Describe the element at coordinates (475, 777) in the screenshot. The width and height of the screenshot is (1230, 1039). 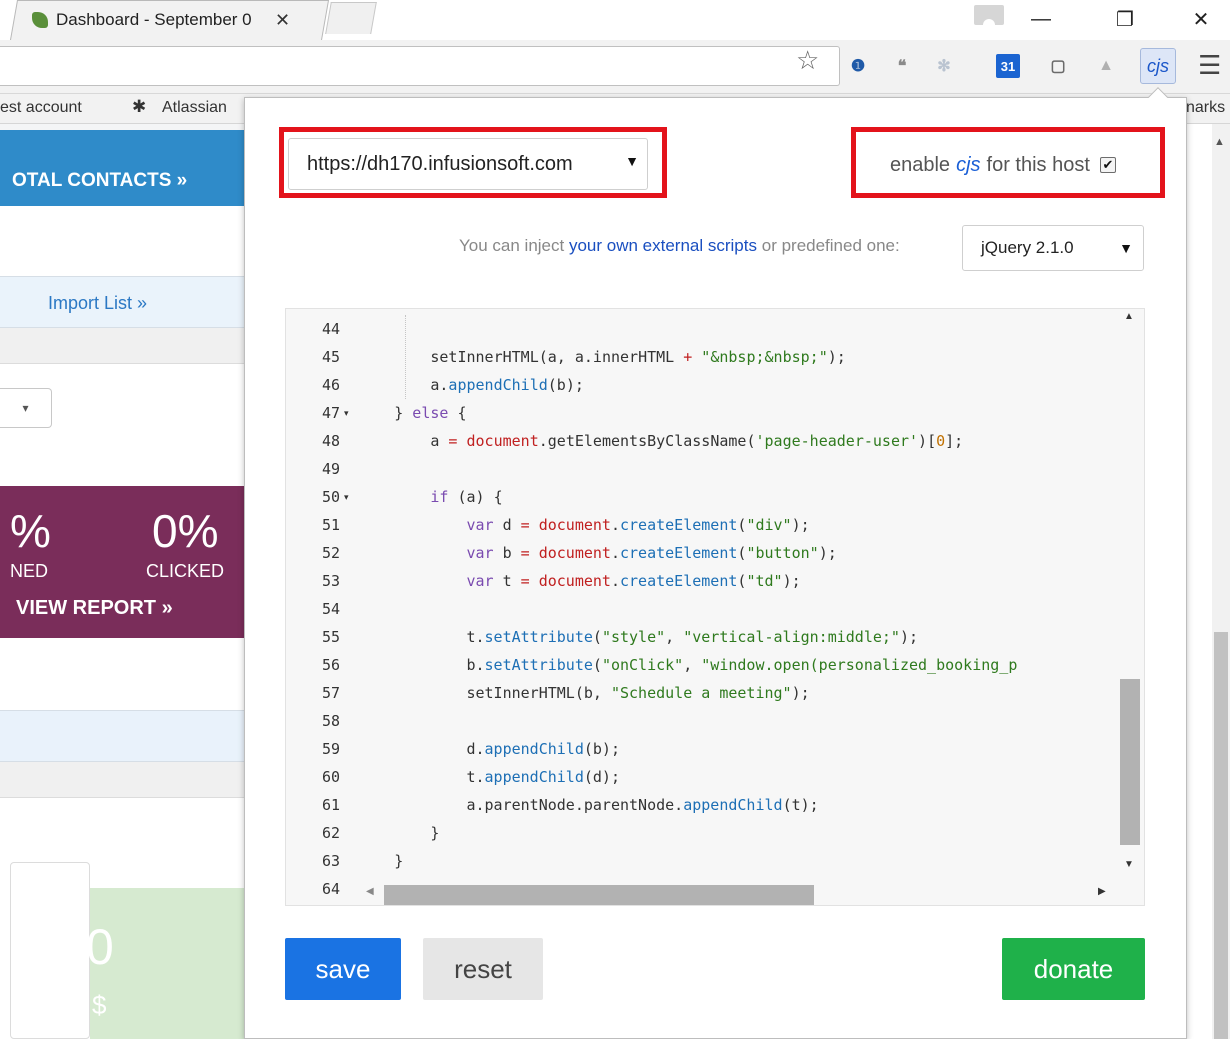
I see `code-token: t.` at that location.